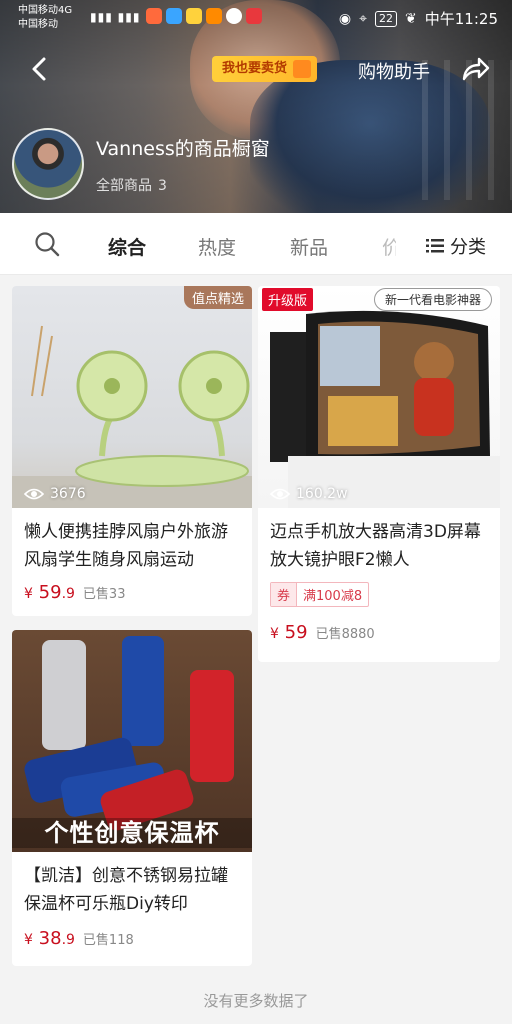 The width and height of the screenshot is (512, 1024). What do you see at coordinates (131, 185) in the screenshot?
I see `all-items-count: 全部商品 3` at bounding box center [131, 185].